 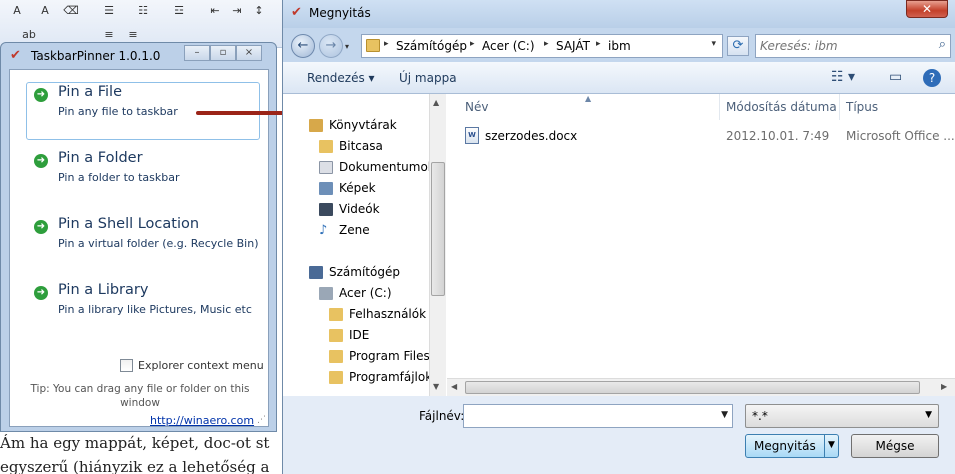 I want to click on nav-item-label: Felhasználók, so click(x=388, y=314).